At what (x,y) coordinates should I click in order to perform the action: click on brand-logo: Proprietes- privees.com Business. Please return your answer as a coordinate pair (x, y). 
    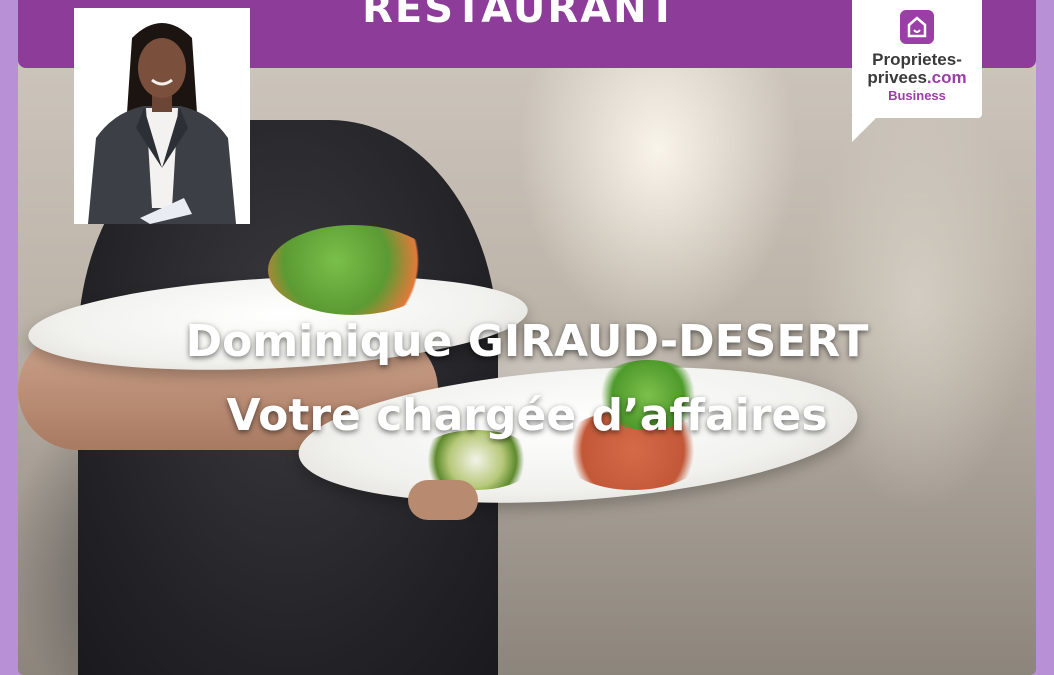
    Looking at the image, I should click on (917, 59).